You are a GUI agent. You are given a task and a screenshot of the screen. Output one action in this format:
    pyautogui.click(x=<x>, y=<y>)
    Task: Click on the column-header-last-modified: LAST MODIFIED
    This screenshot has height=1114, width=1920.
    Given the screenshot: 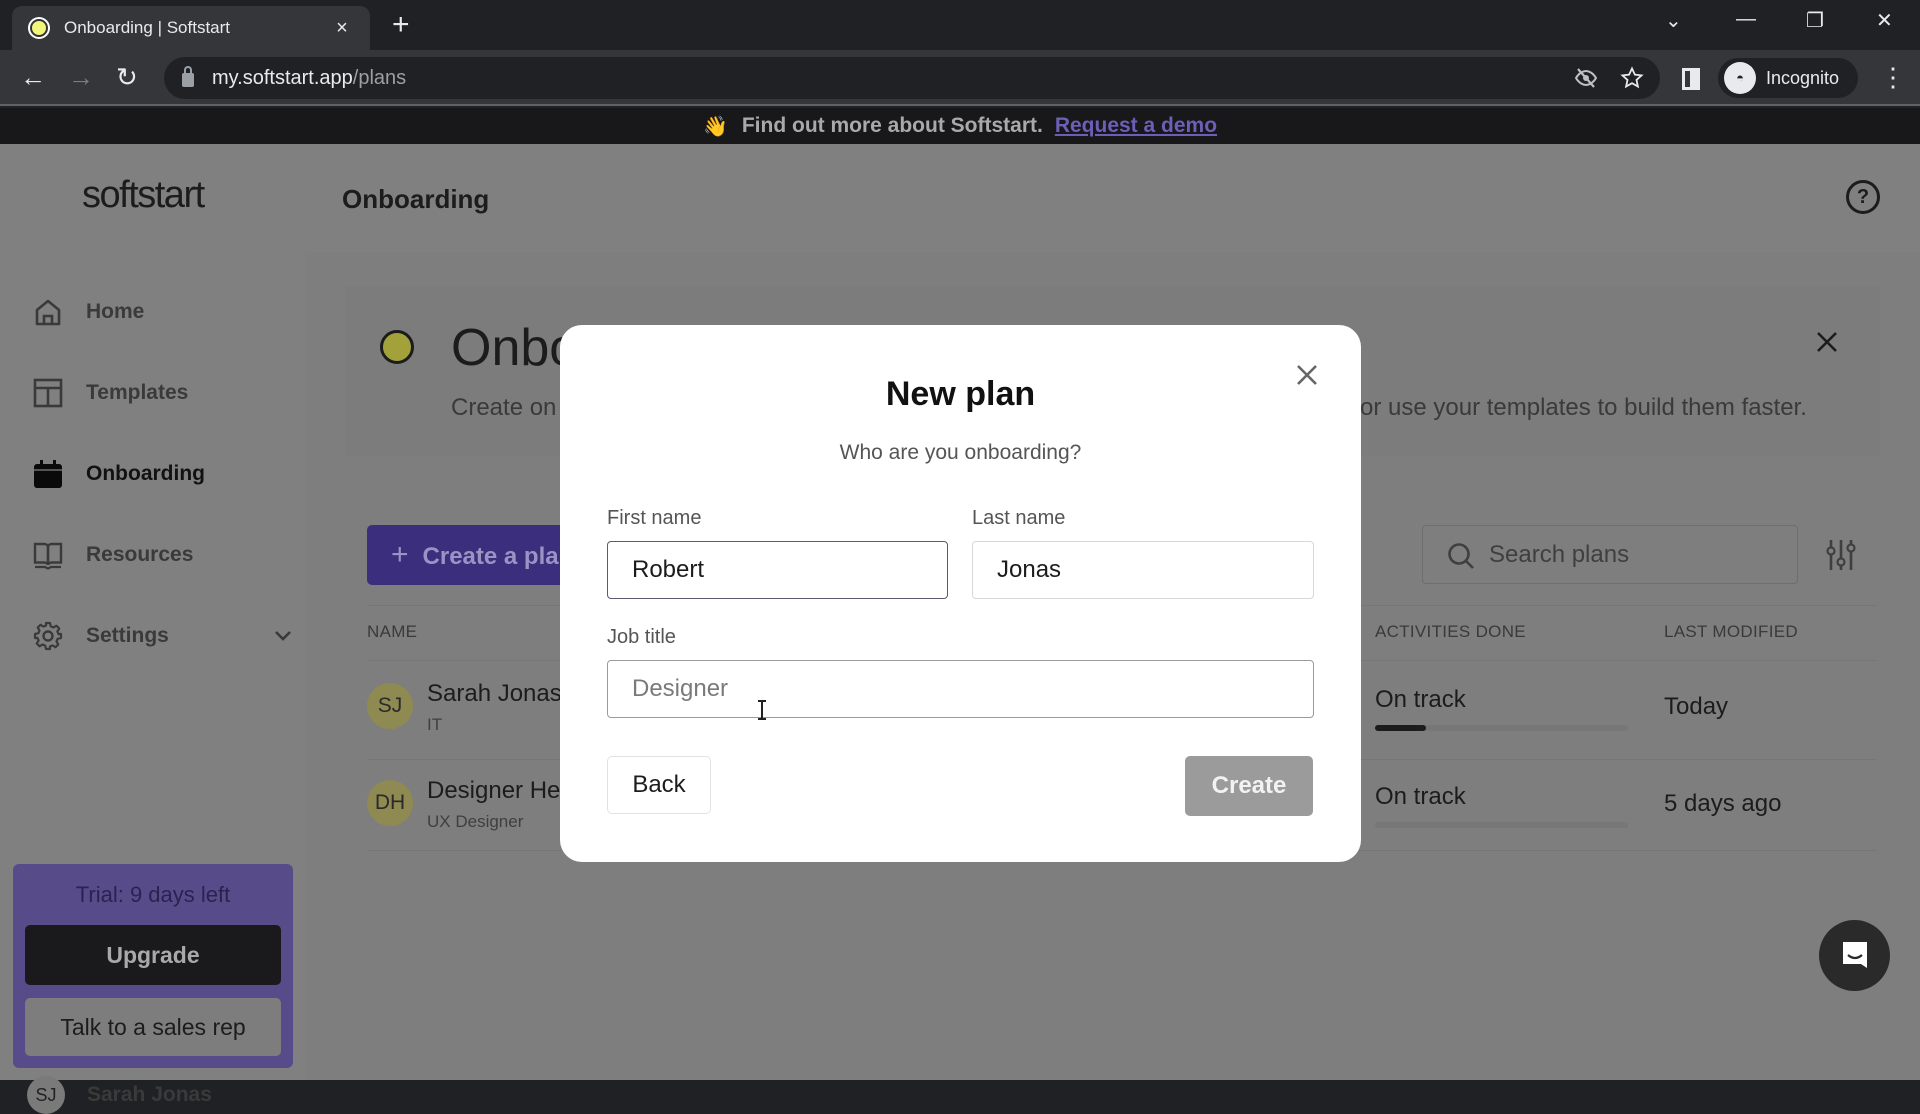 What is the action you would take?
    pyautogui.click(x=1731, y=632)
    